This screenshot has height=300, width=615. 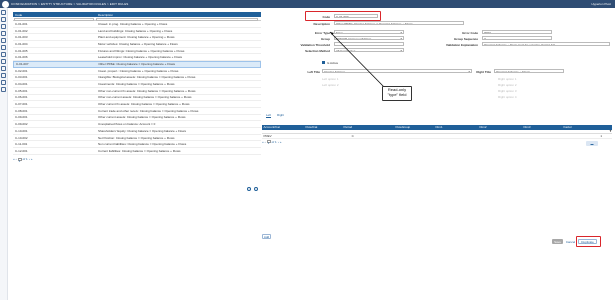 What do you see at coordinates (275, 115) in the screenshot?
I see `side-tabs: Left Right` at bounding box center [275, 115].